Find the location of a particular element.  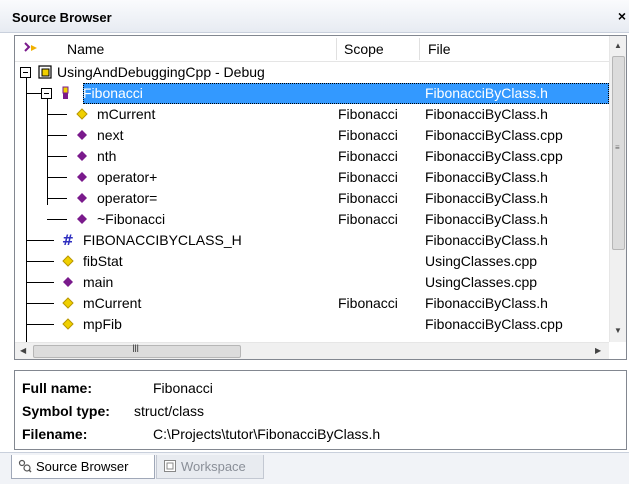

symbol-type-line: Symbol type: struct/class is located at coordinates (113, 411).